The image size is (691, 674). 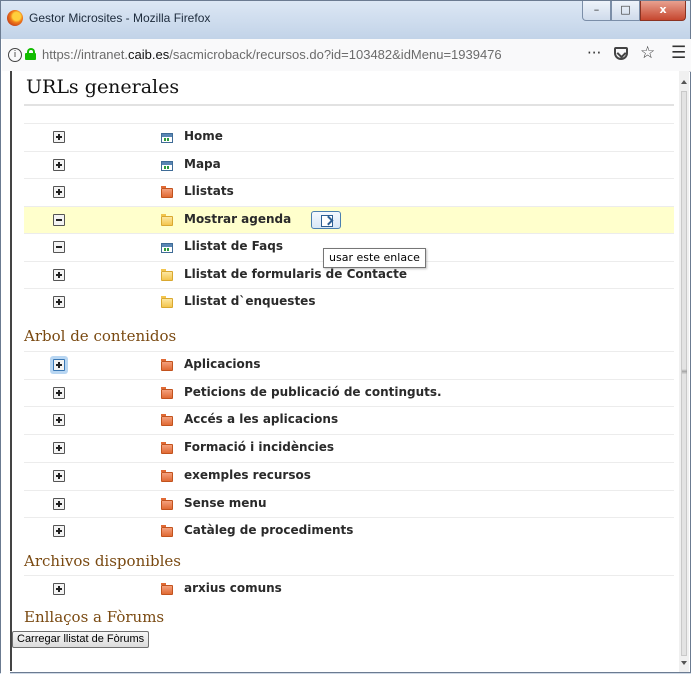 I want to click on tree-row: Llistats, so click(x=349, y=191).